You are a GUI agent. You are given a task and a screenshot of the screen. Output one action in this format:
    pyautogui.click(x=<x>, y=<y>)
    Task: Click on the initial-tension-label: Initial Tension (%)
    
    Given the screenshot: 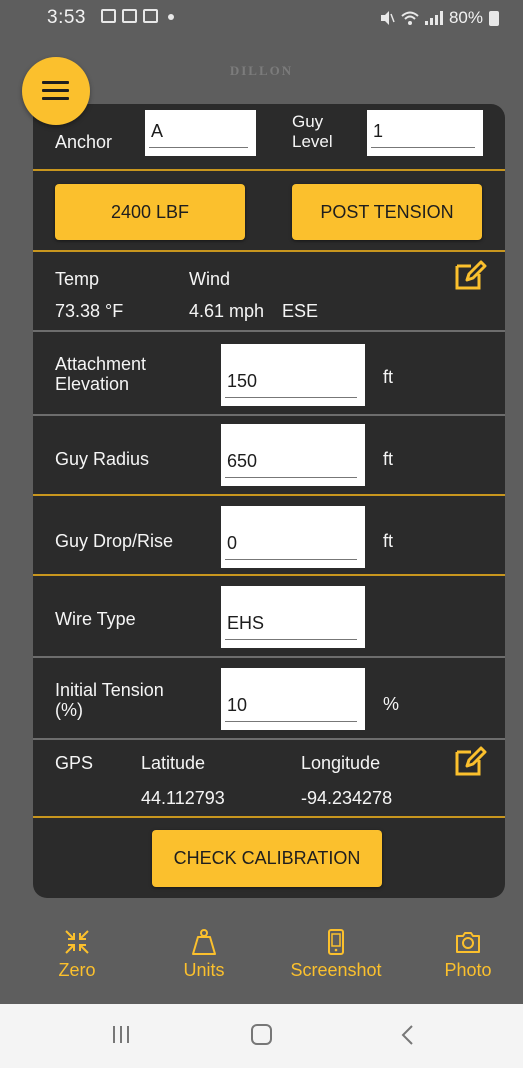 What is the action you would take?
    pyautogui.click(x=109, y=700)
    